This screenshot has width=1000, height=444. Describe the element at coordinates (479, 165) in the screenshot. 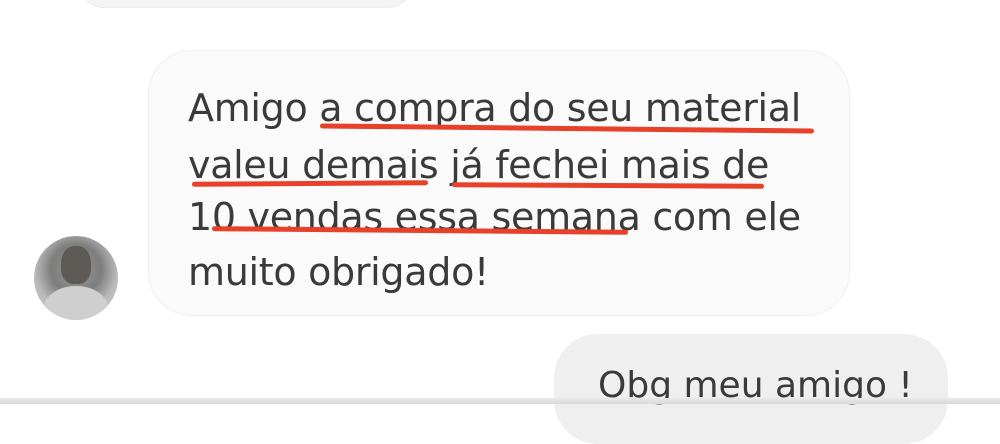

I see `incoming-message-line: valeu demais já fechei mais de` at that location.